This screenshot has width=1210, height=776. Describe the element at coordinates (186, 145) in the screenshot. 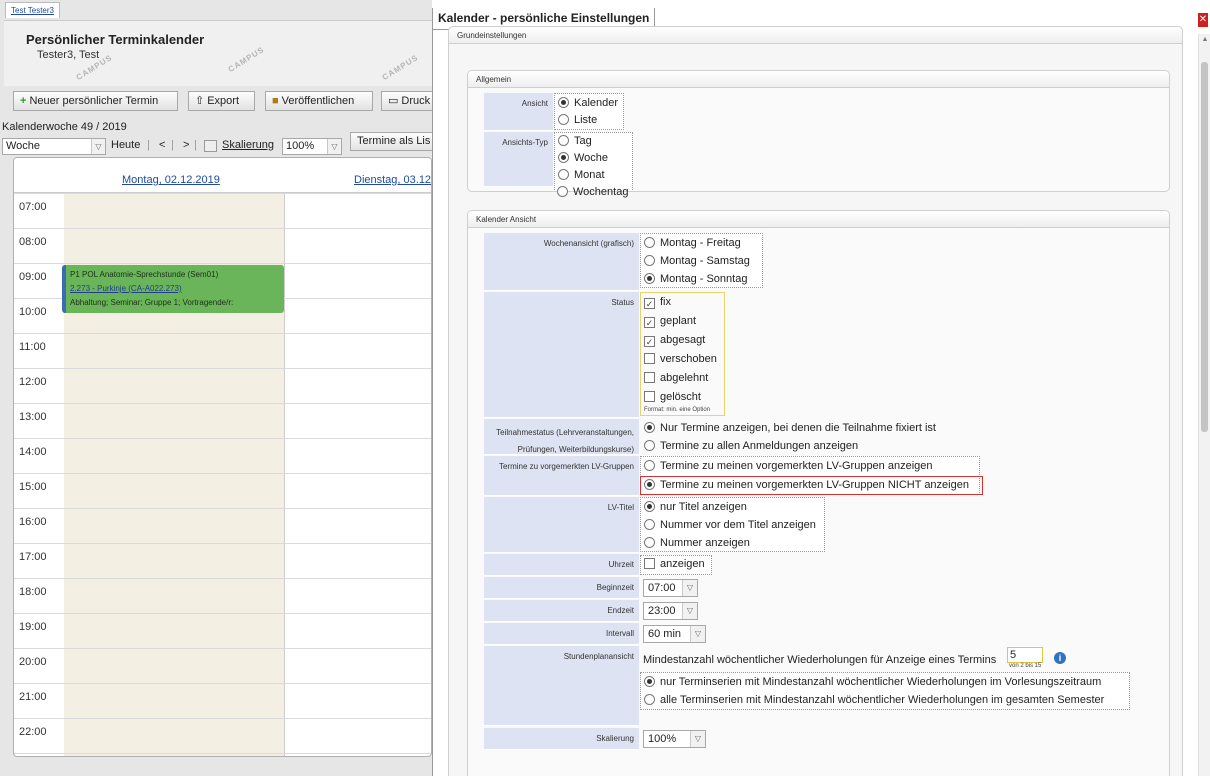

I see `next-button: >` at that location.